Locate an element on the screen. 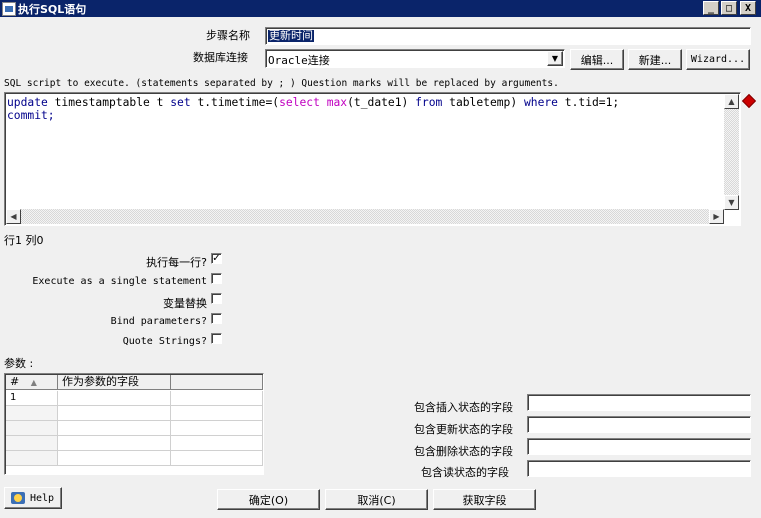 This screenshot has width=761, height=518. single-statement-checkbox is located at coordinates (216, 278).